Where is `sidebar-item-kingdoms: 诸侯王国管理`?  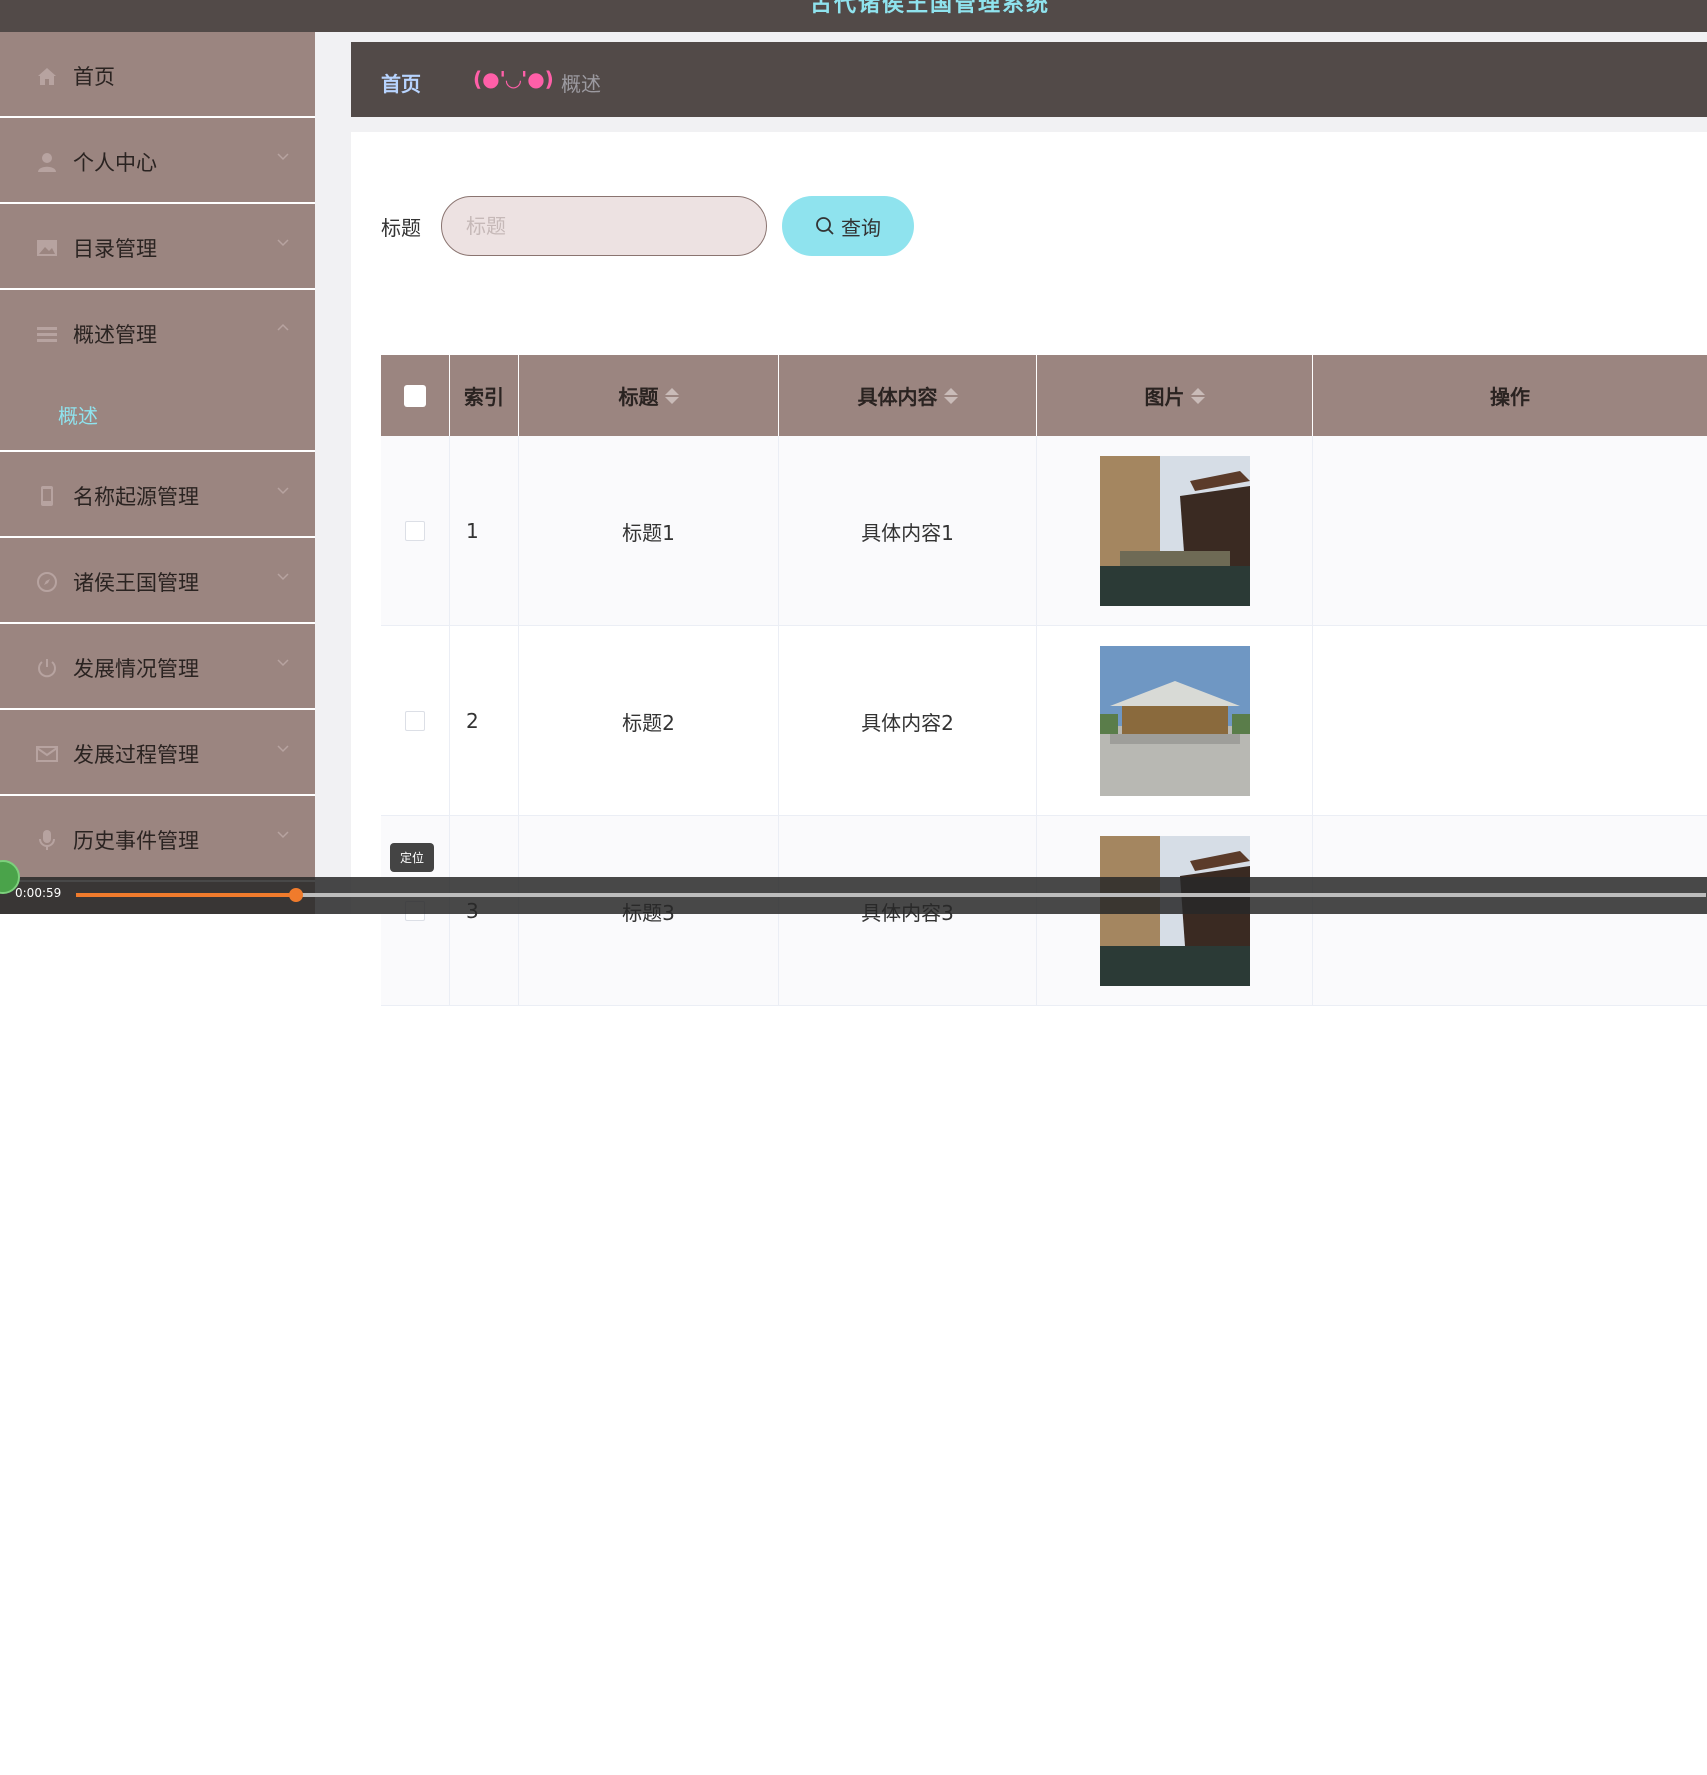
sidebar-item-kingdoms: 诸侯王国管理 is located at coordinates (157, 581).